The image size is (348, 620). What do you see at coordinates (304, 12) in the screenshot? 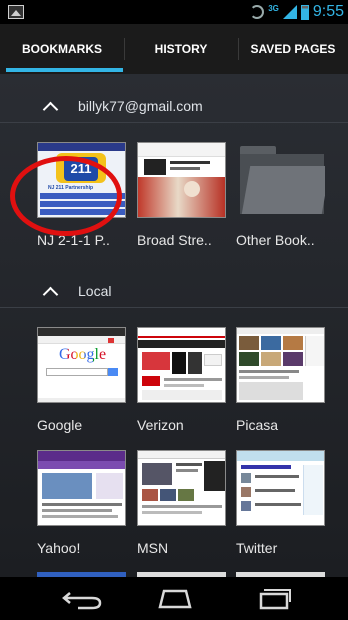
I see `battery-icon` at bounding box center [304, 12].